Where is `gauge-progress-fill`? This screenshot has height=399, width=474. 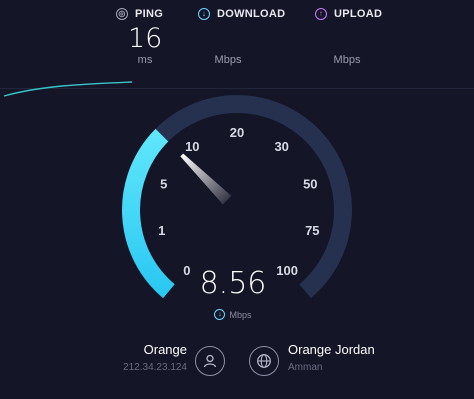
gauge-progress-fill is located at coordinates (148, 213).